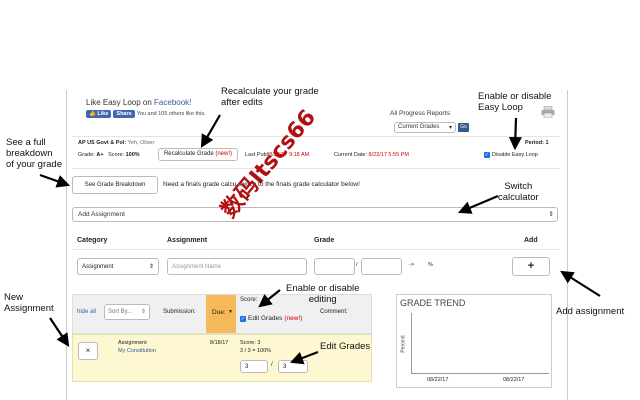  What do you see at coordinates (55, 180) in the screenshot?
I see `arrow-breakdown` at bounding box center [55, 180].